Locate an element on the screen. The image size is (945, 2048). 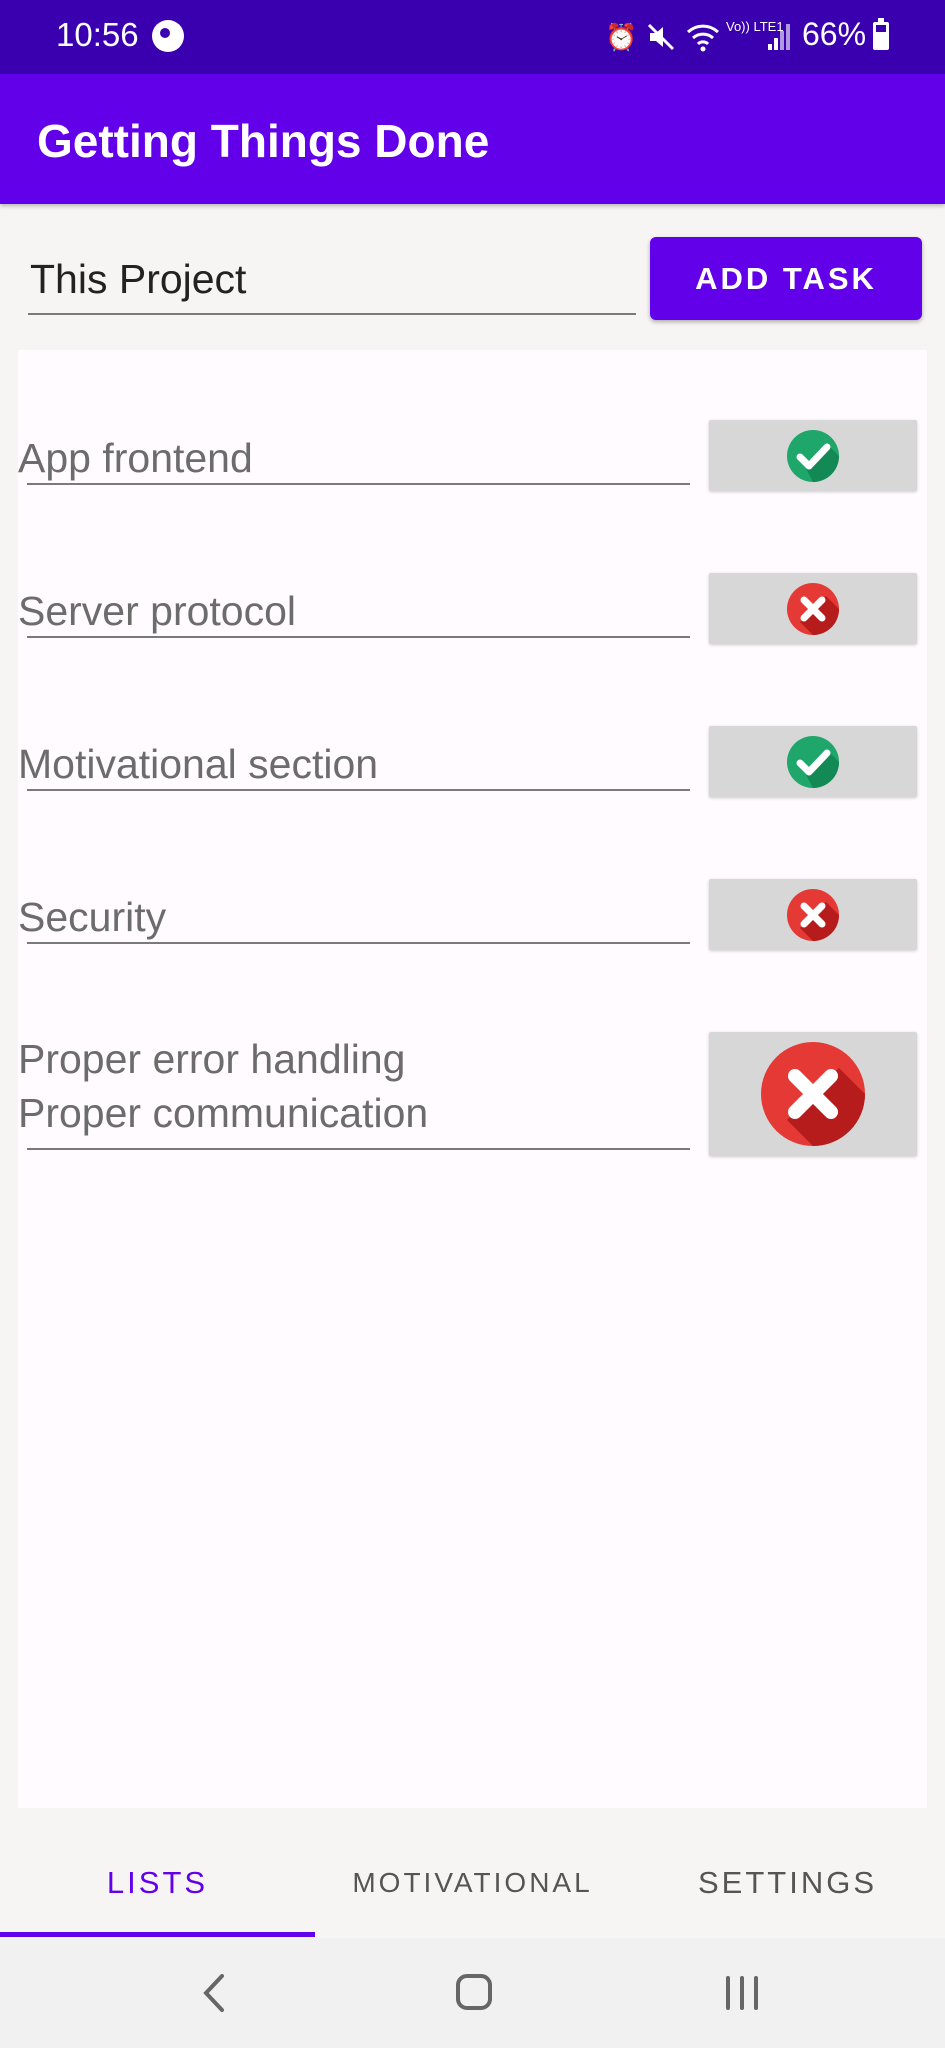
app-bar: Getting Things Done is located at coordinates (472, 139).